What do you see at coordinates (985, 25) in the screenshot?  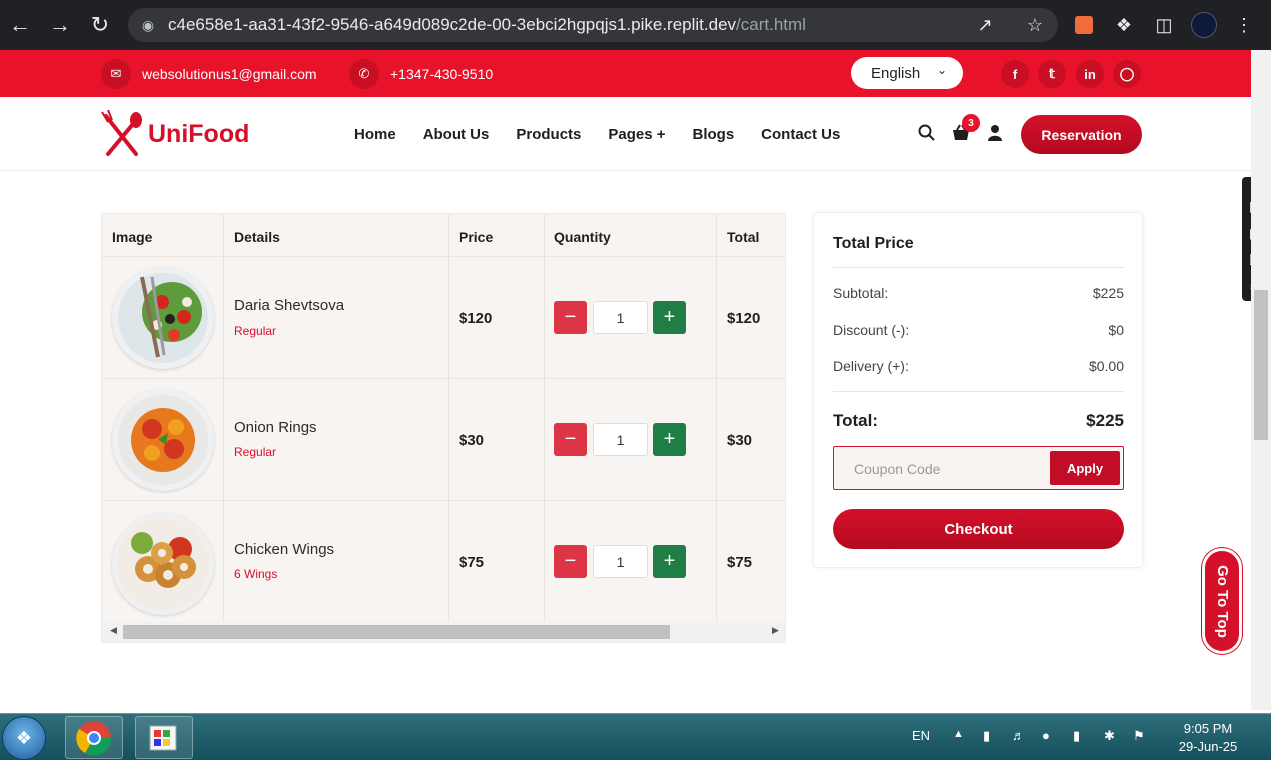 I see `share-icon: ↗` at bounding box center [985, 25].